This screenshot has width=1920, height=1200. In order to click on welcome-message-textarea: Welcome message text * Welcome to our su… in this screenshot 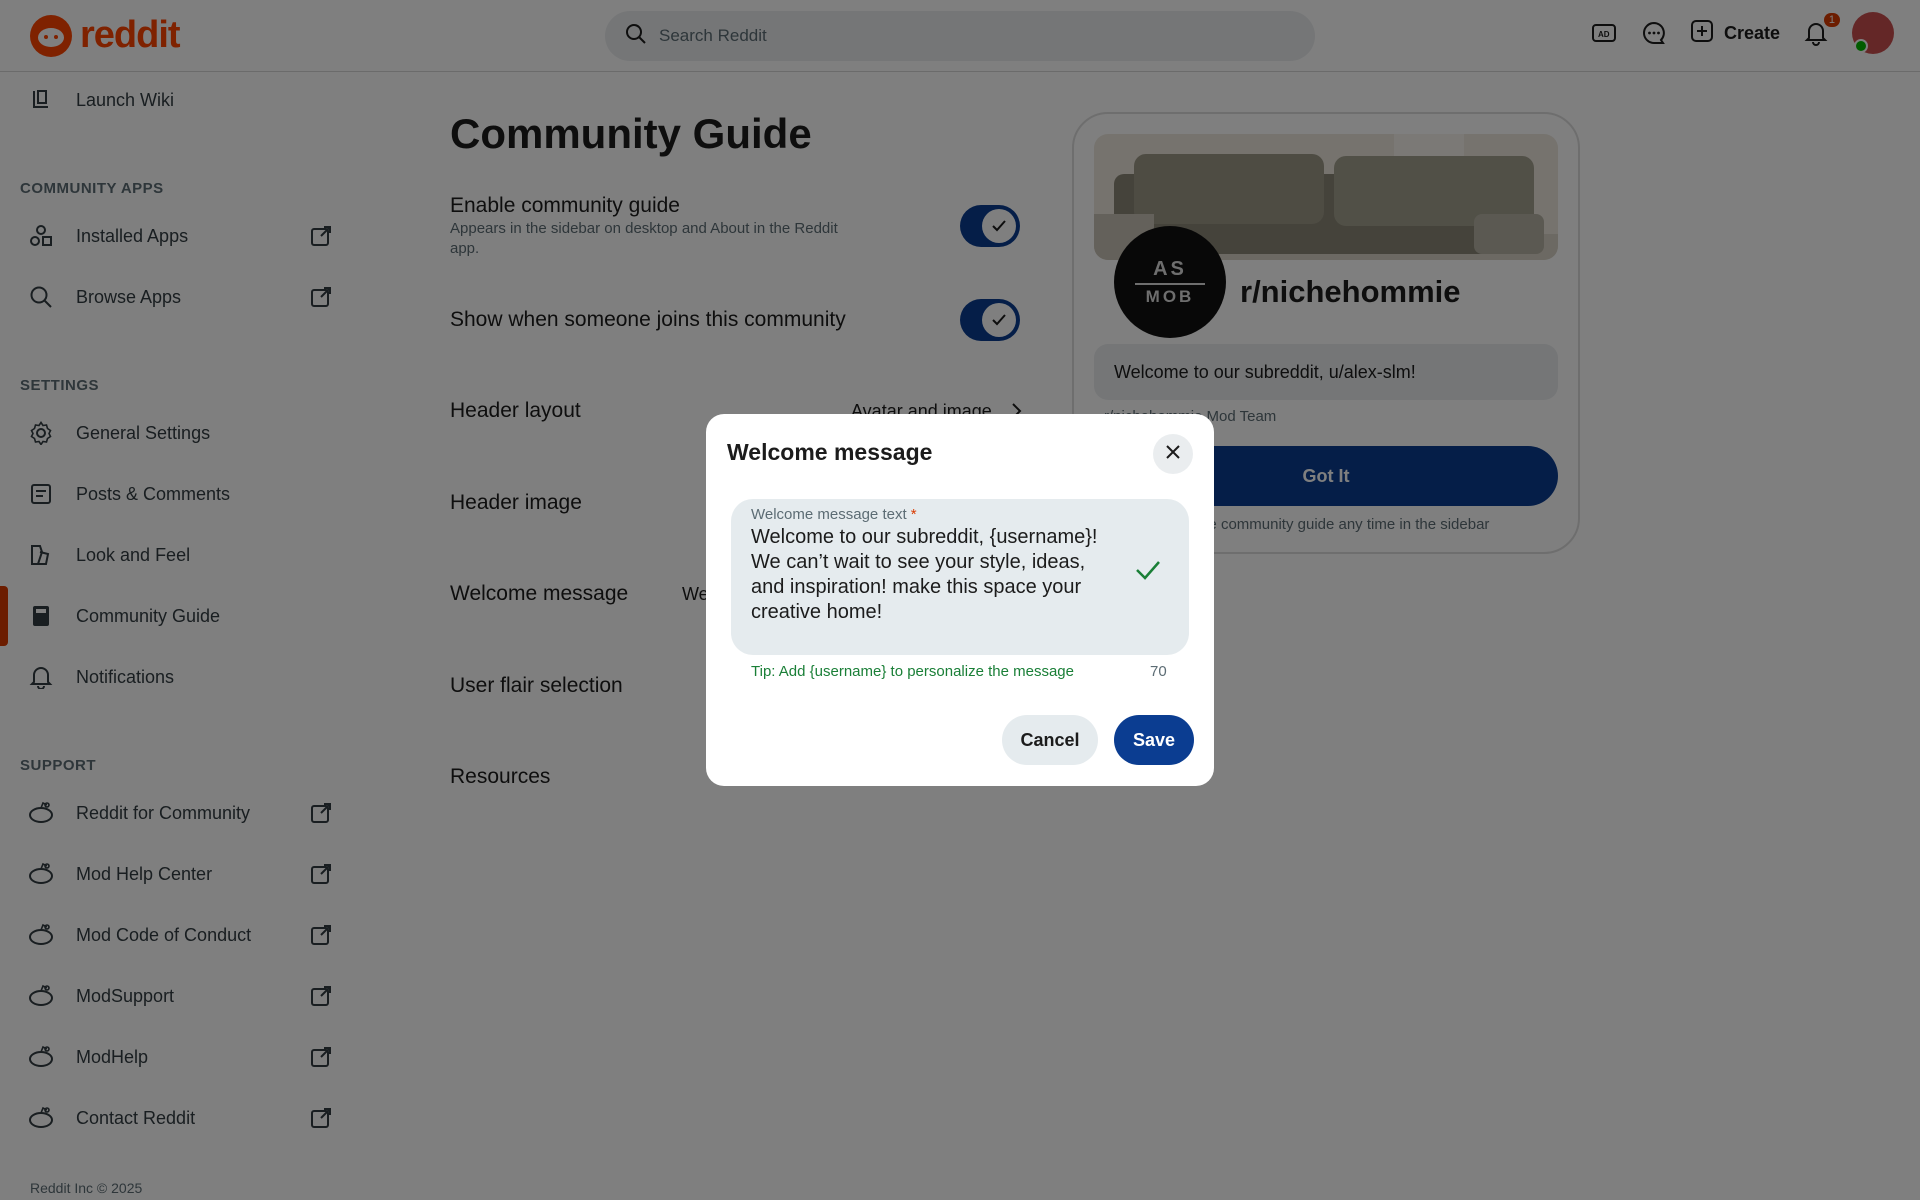, I will do `click(960, 577)`.